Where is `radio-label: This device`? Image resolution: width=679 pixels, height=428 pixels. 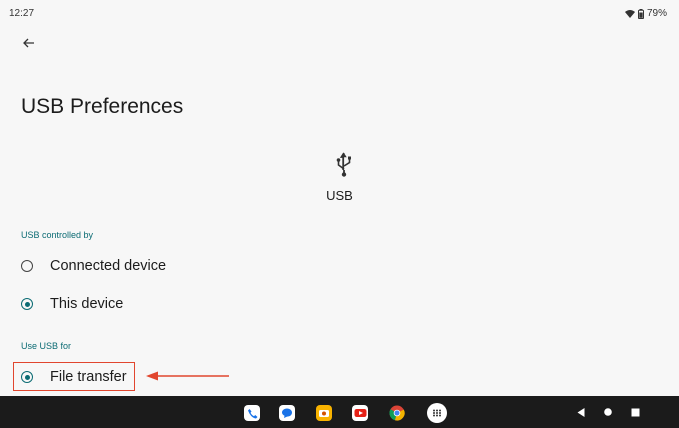
radio-label: This device is located at coordinates (87, 304).